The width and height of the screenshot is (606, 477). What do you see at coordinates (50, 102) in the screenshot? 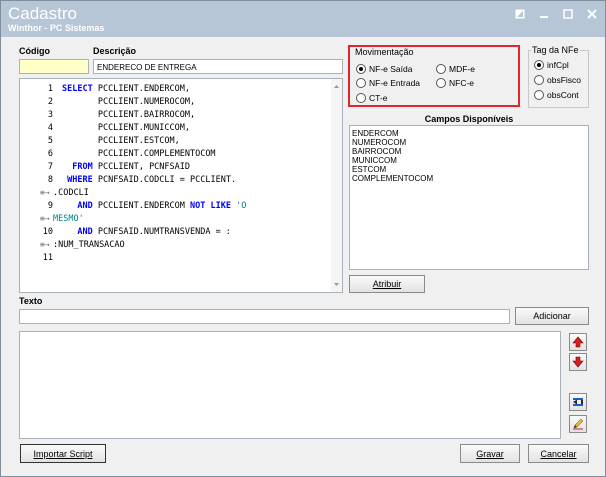
I see `line-number: 2` at bounding box center [50, 102].